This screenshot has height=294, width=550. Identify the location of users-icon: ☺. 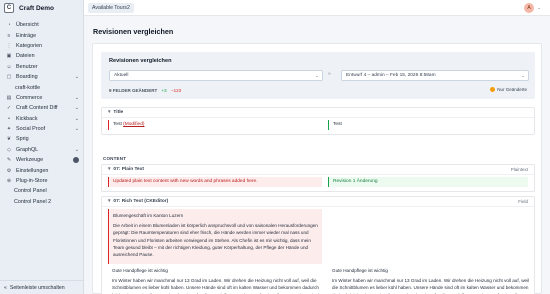
(9, 66).